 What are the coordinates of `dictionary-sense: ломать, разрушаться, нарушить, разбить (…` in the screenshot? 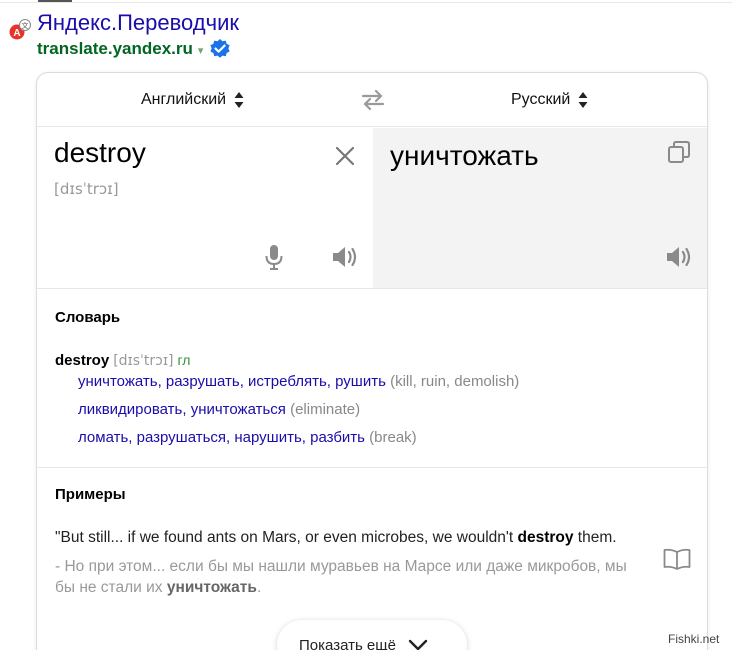 It's located at (247, 437).